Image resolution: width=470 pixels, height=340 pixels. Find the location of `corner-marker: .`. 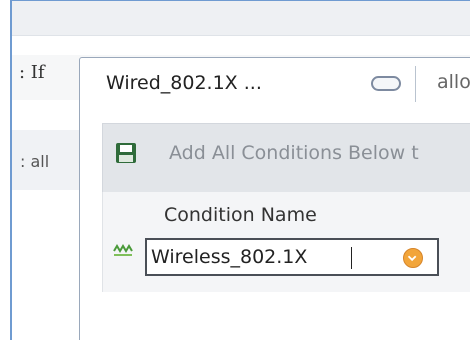

corner-marker: . is located at coordinates (3, 337).